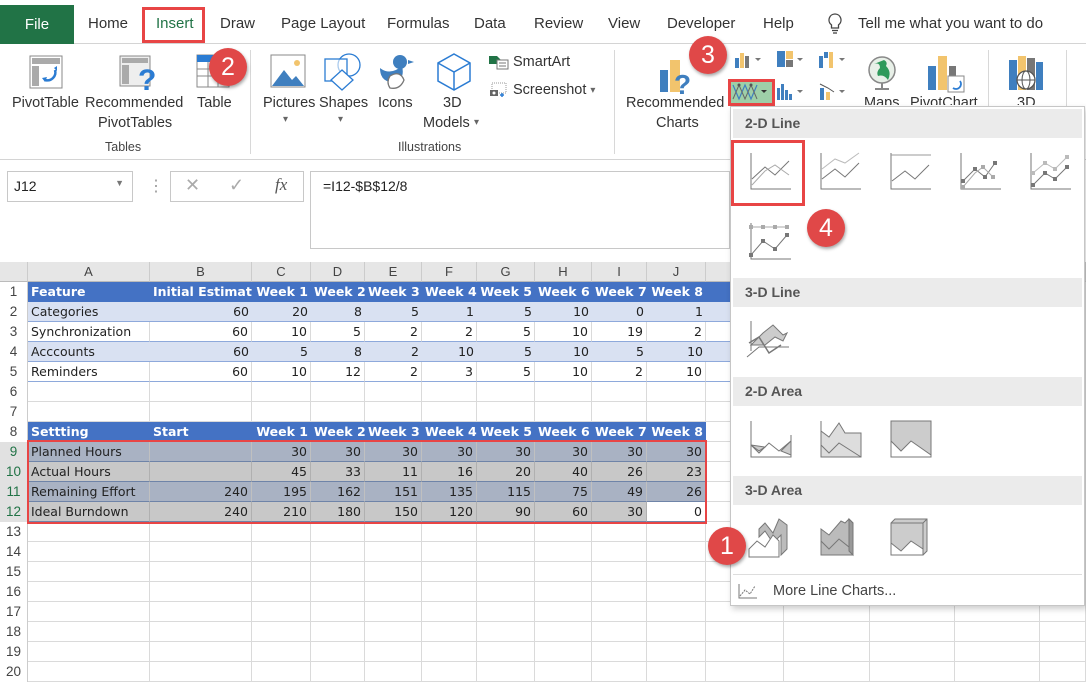  I want to click on screenshot-button: Screenshot ▾, so click(542, 90).